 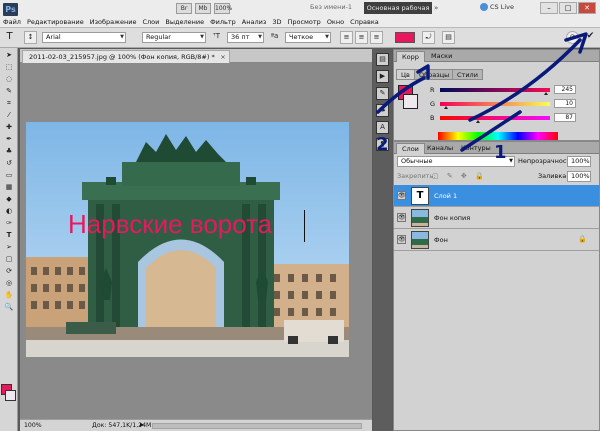 What do you see at coordinates (565, 89) in the screenshot?
I see `red-value: 245` at bounding box center [565, 89].